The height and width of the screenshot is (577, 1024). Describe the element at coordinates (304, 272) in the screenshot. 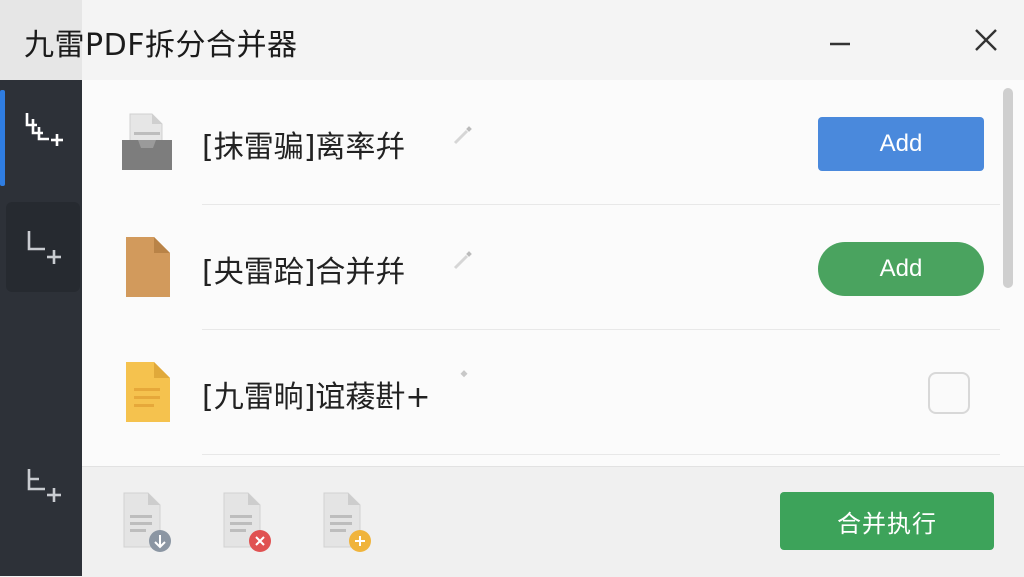

I see `file-name: [央雷跲]合并幷` at that location.